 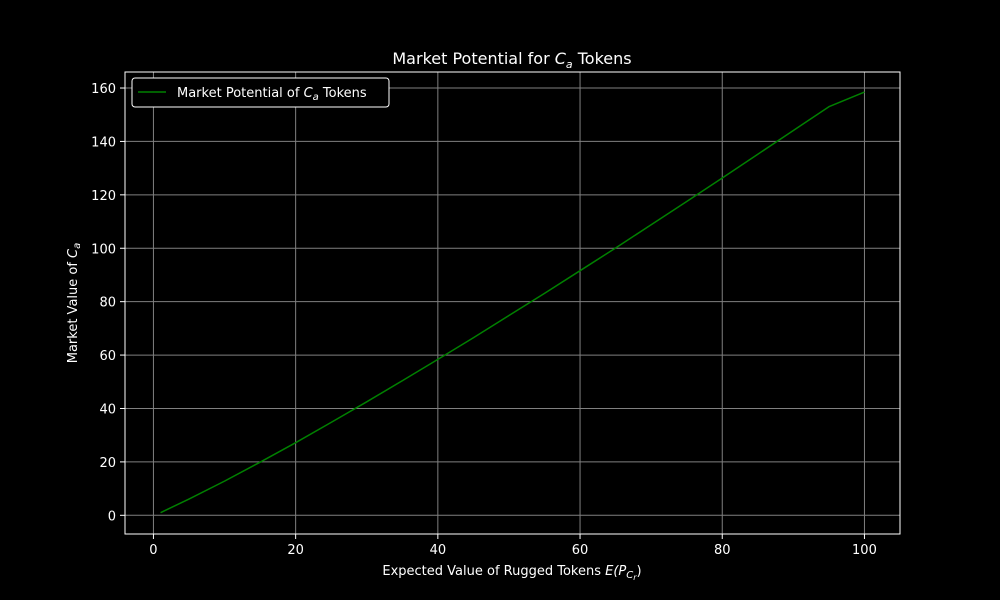 I want to click on y-tick-label: 80, so click(x=107, y=303).